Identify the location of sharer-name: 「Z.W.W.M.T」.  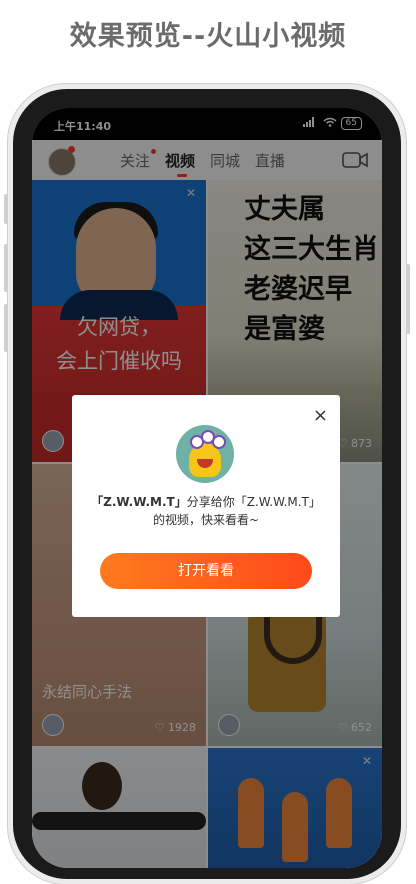
(139, 502).